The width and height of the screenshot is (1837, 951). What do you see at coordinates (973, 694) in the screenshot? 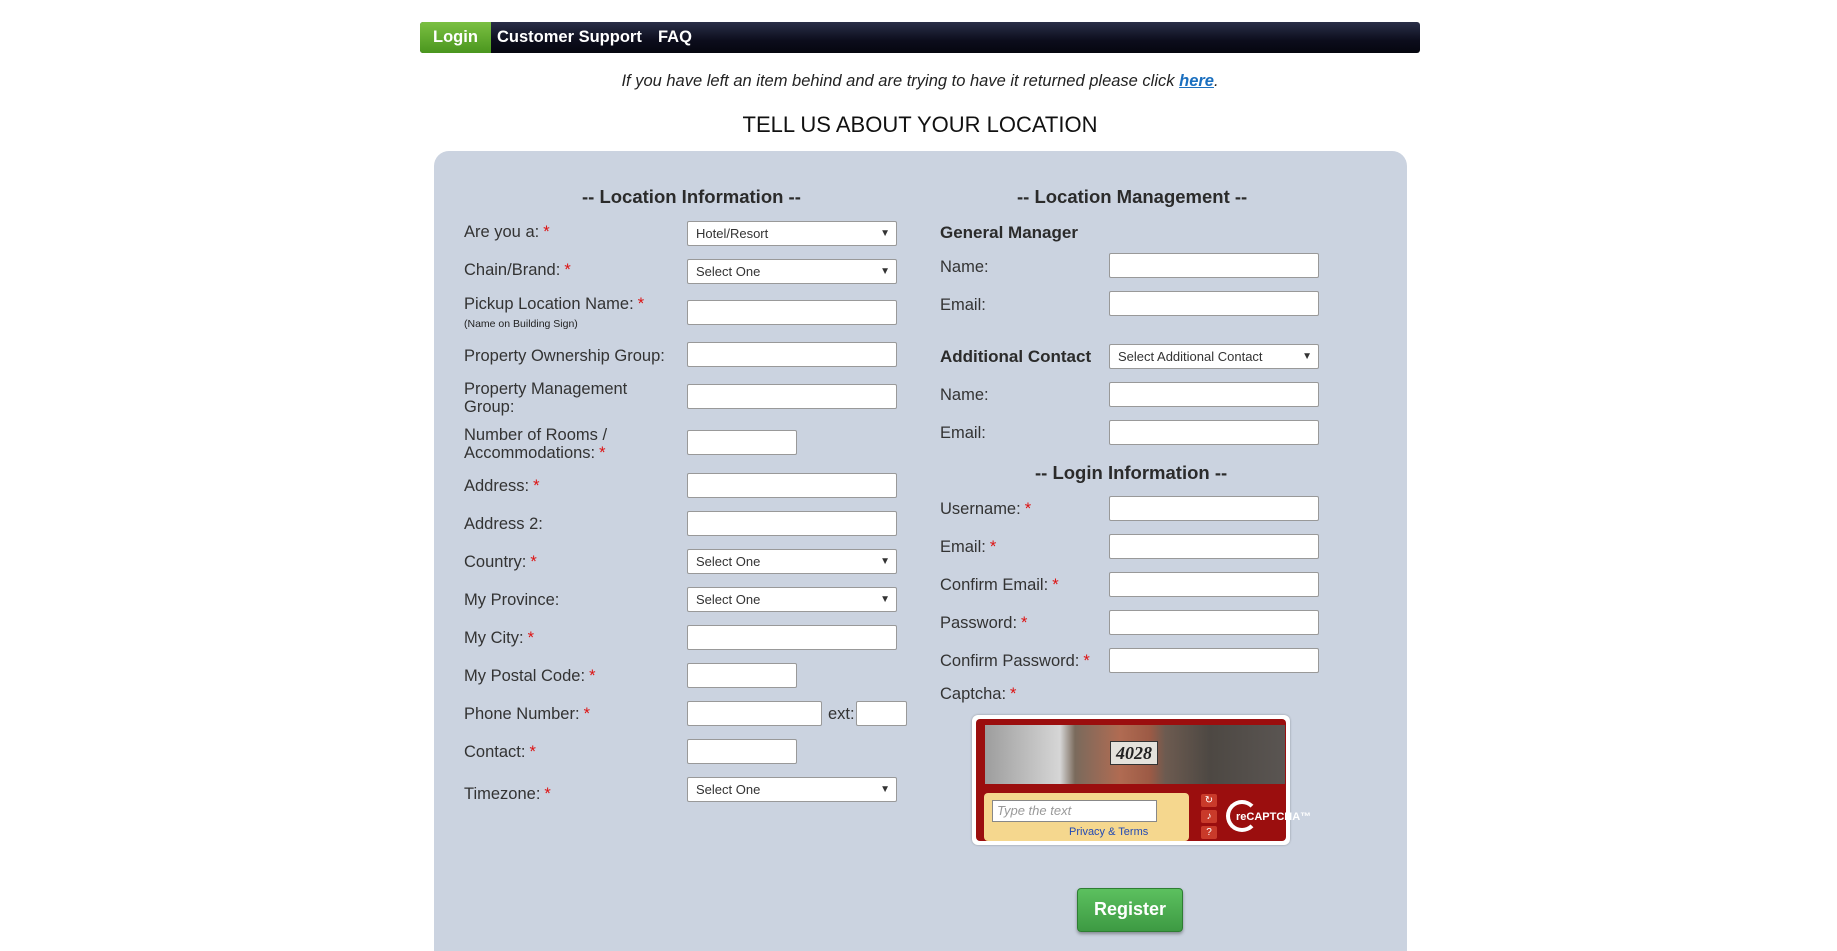
I see `captcha-label-text: Captcha:` at bounding box center [973, 694].